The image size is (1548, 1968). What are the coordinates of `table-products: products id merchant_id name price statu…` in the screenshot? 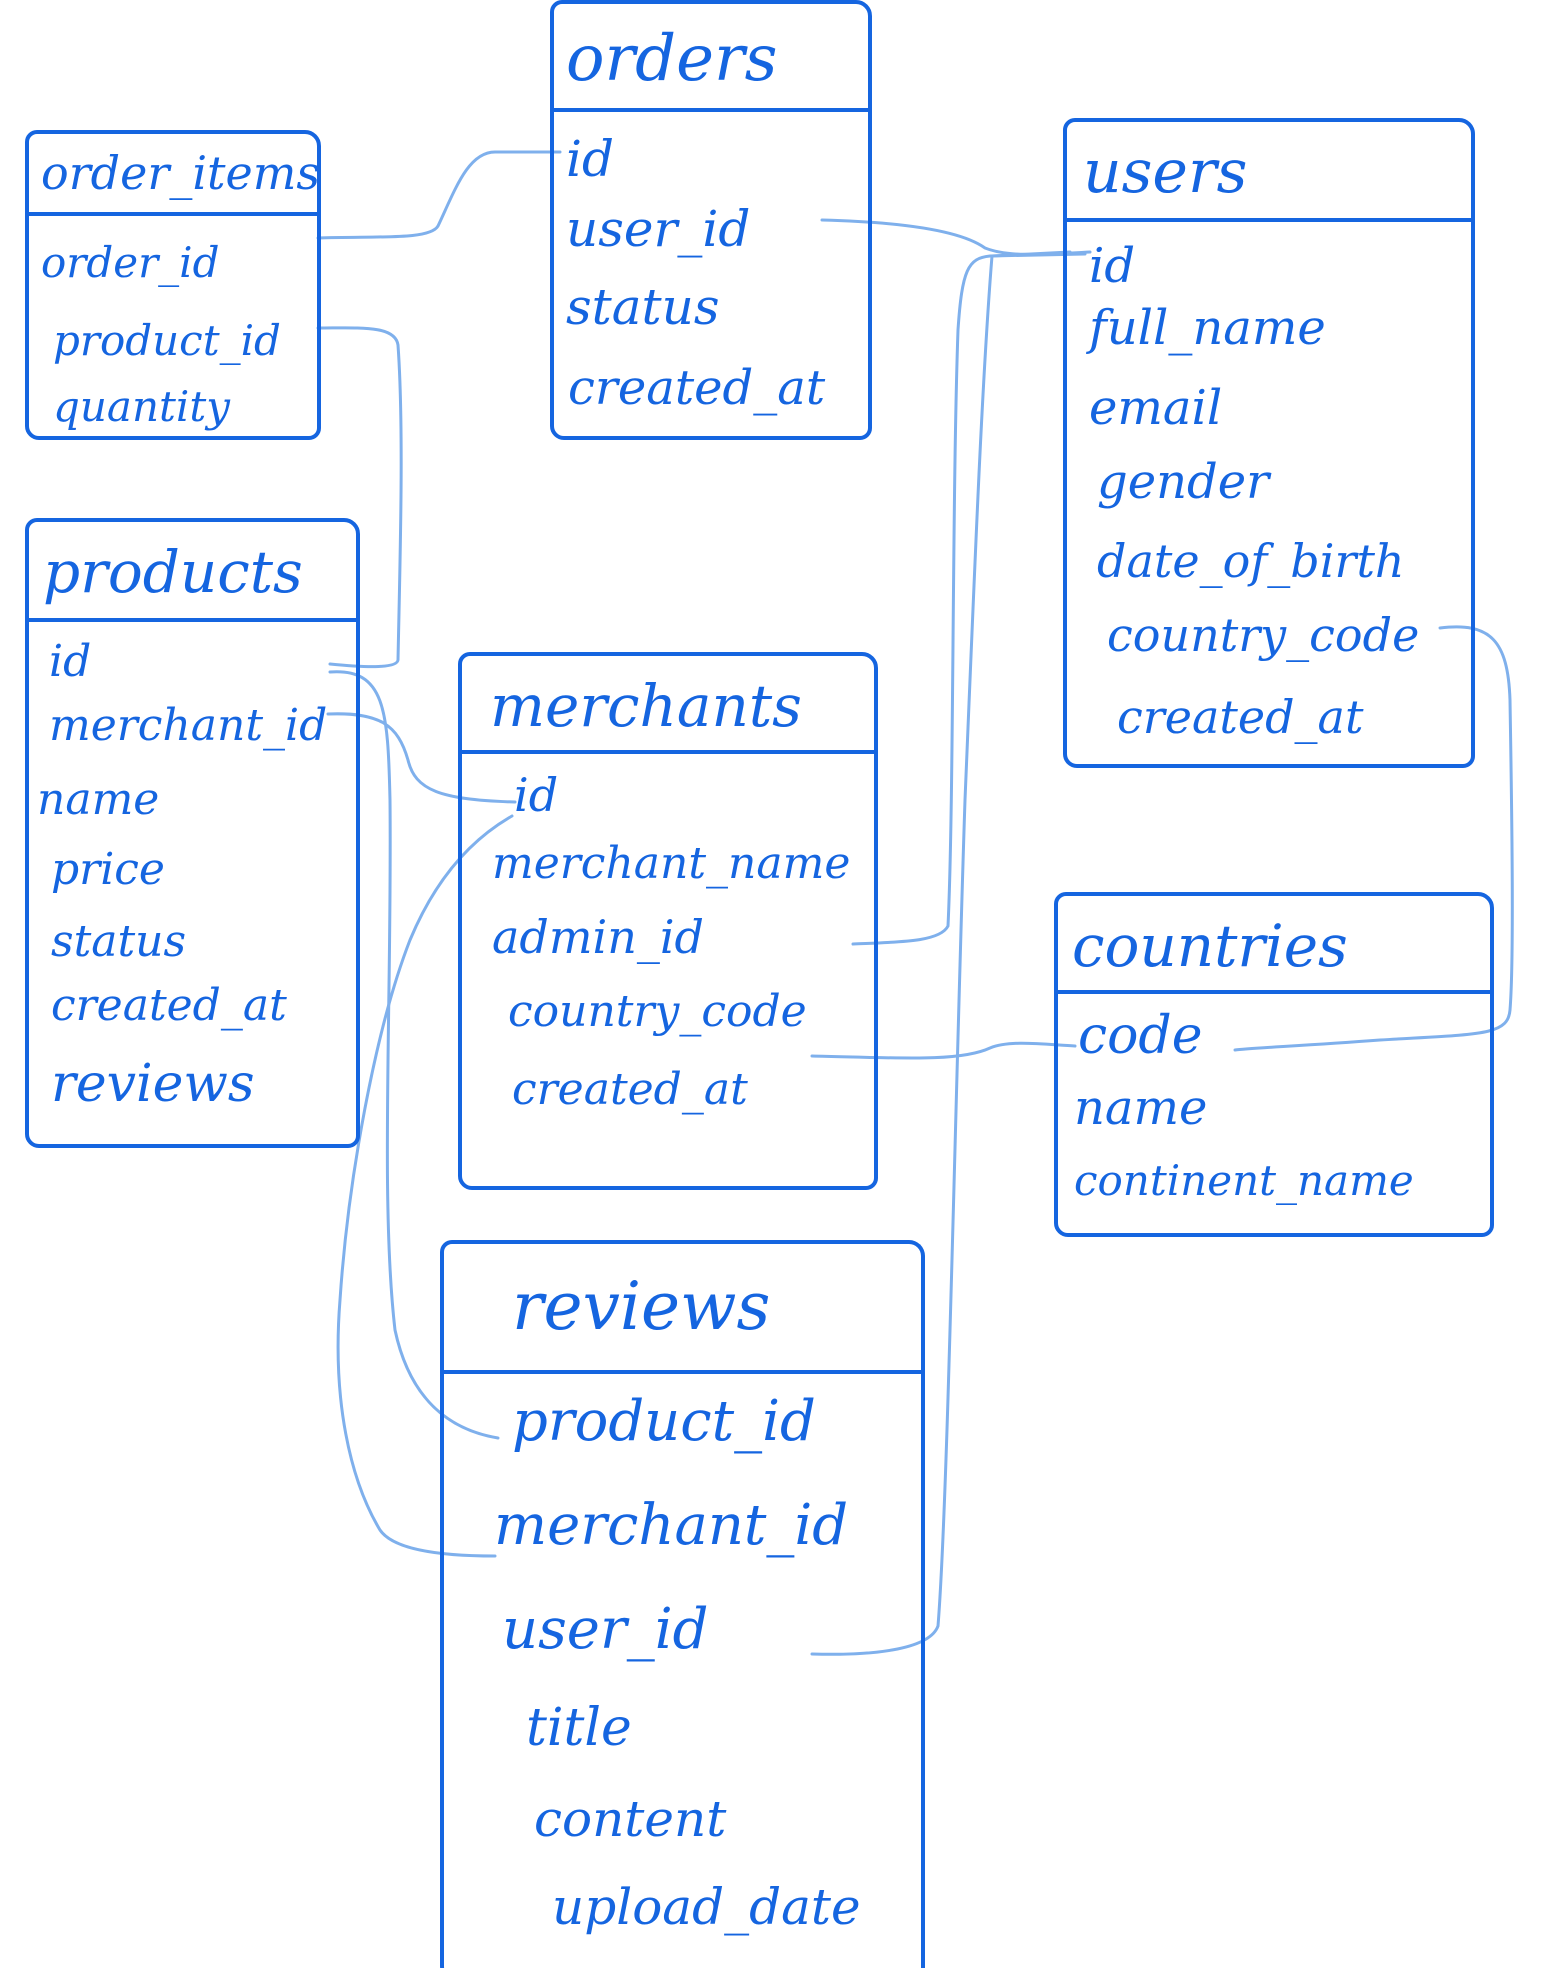 It's located at (192, 833).